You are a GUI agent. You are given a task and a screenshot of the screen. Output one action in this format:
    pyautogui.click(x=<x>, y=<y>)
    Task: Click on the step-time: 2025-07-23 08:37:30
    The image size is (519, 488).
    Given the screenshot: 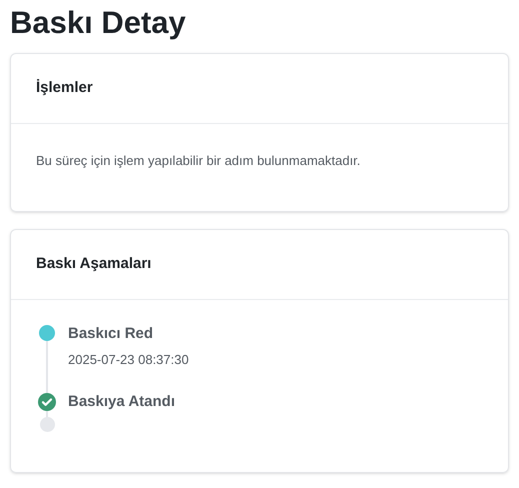 What is the action you would take?
    pyautogui.click(x=128, y=360)
    